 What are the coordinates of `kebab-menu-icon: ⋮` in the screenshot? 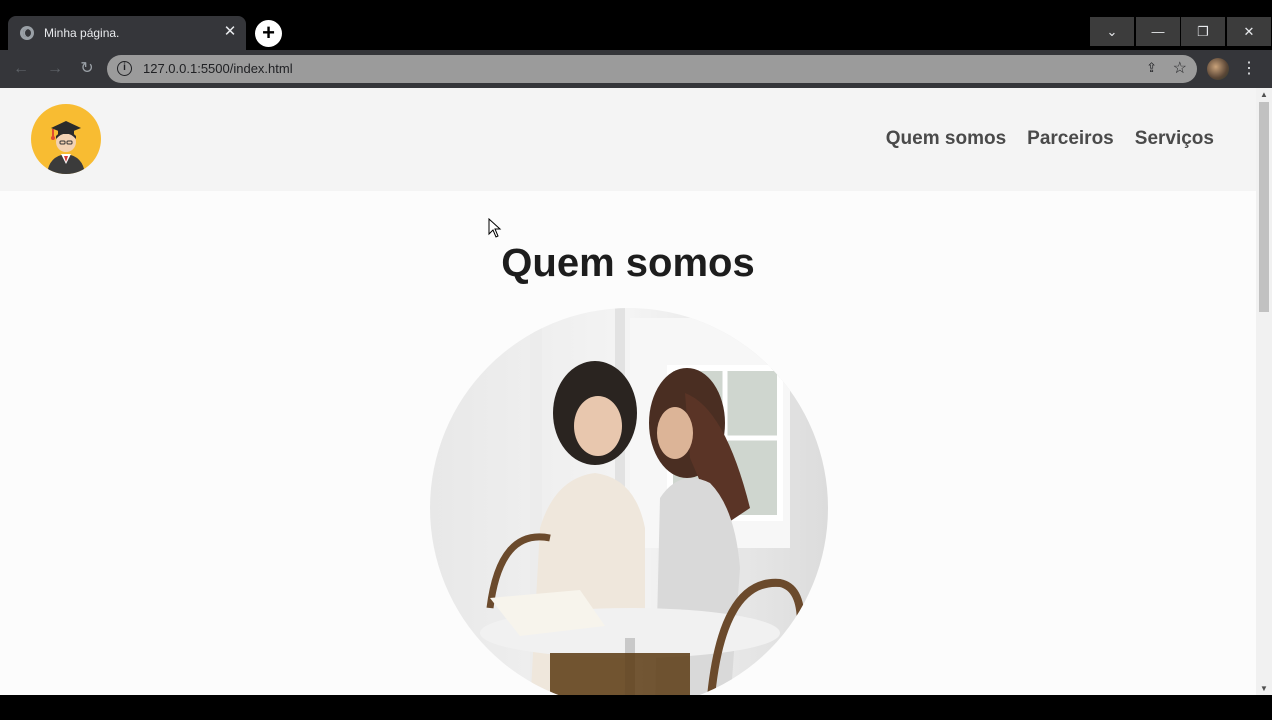 It's located at (1249, 69).